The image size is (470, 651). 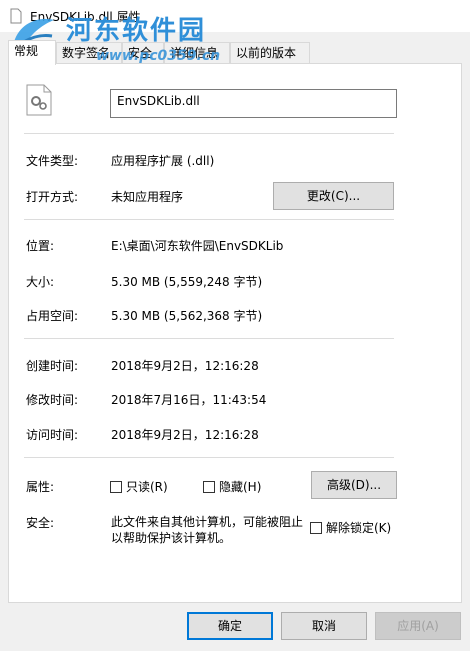 What do you see at coordinates (52, 435) in the screenshot?
I see `accessed-label: 访问时间:` at bounding box center [52, 435].